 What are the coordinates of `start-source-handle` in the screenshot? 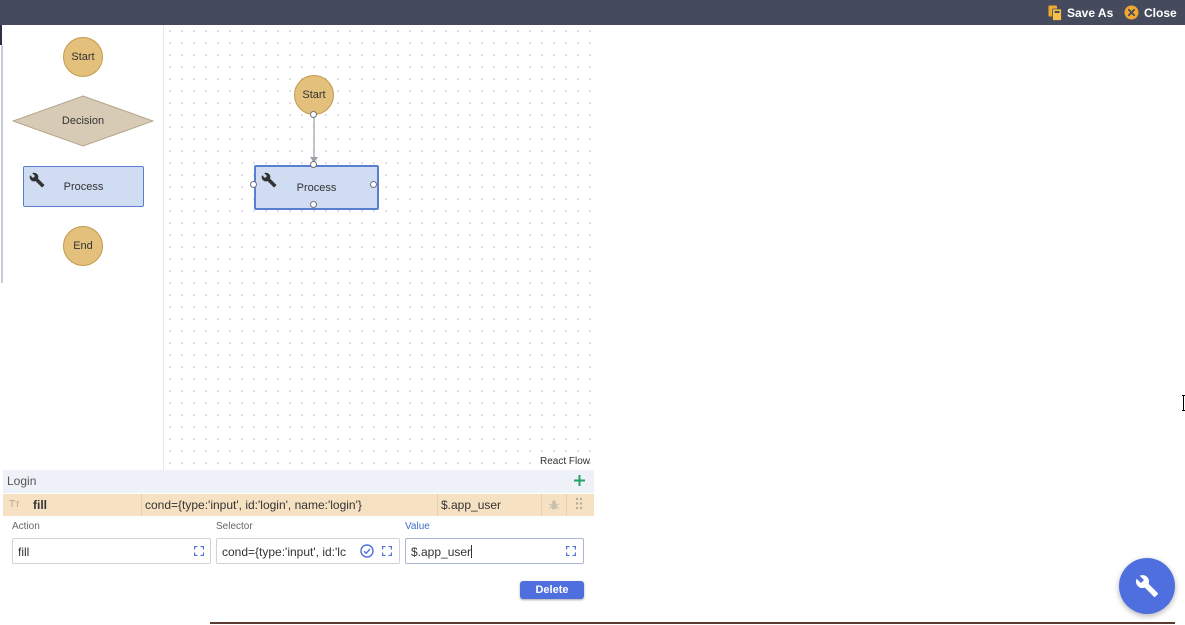 It's located at (313, 114).